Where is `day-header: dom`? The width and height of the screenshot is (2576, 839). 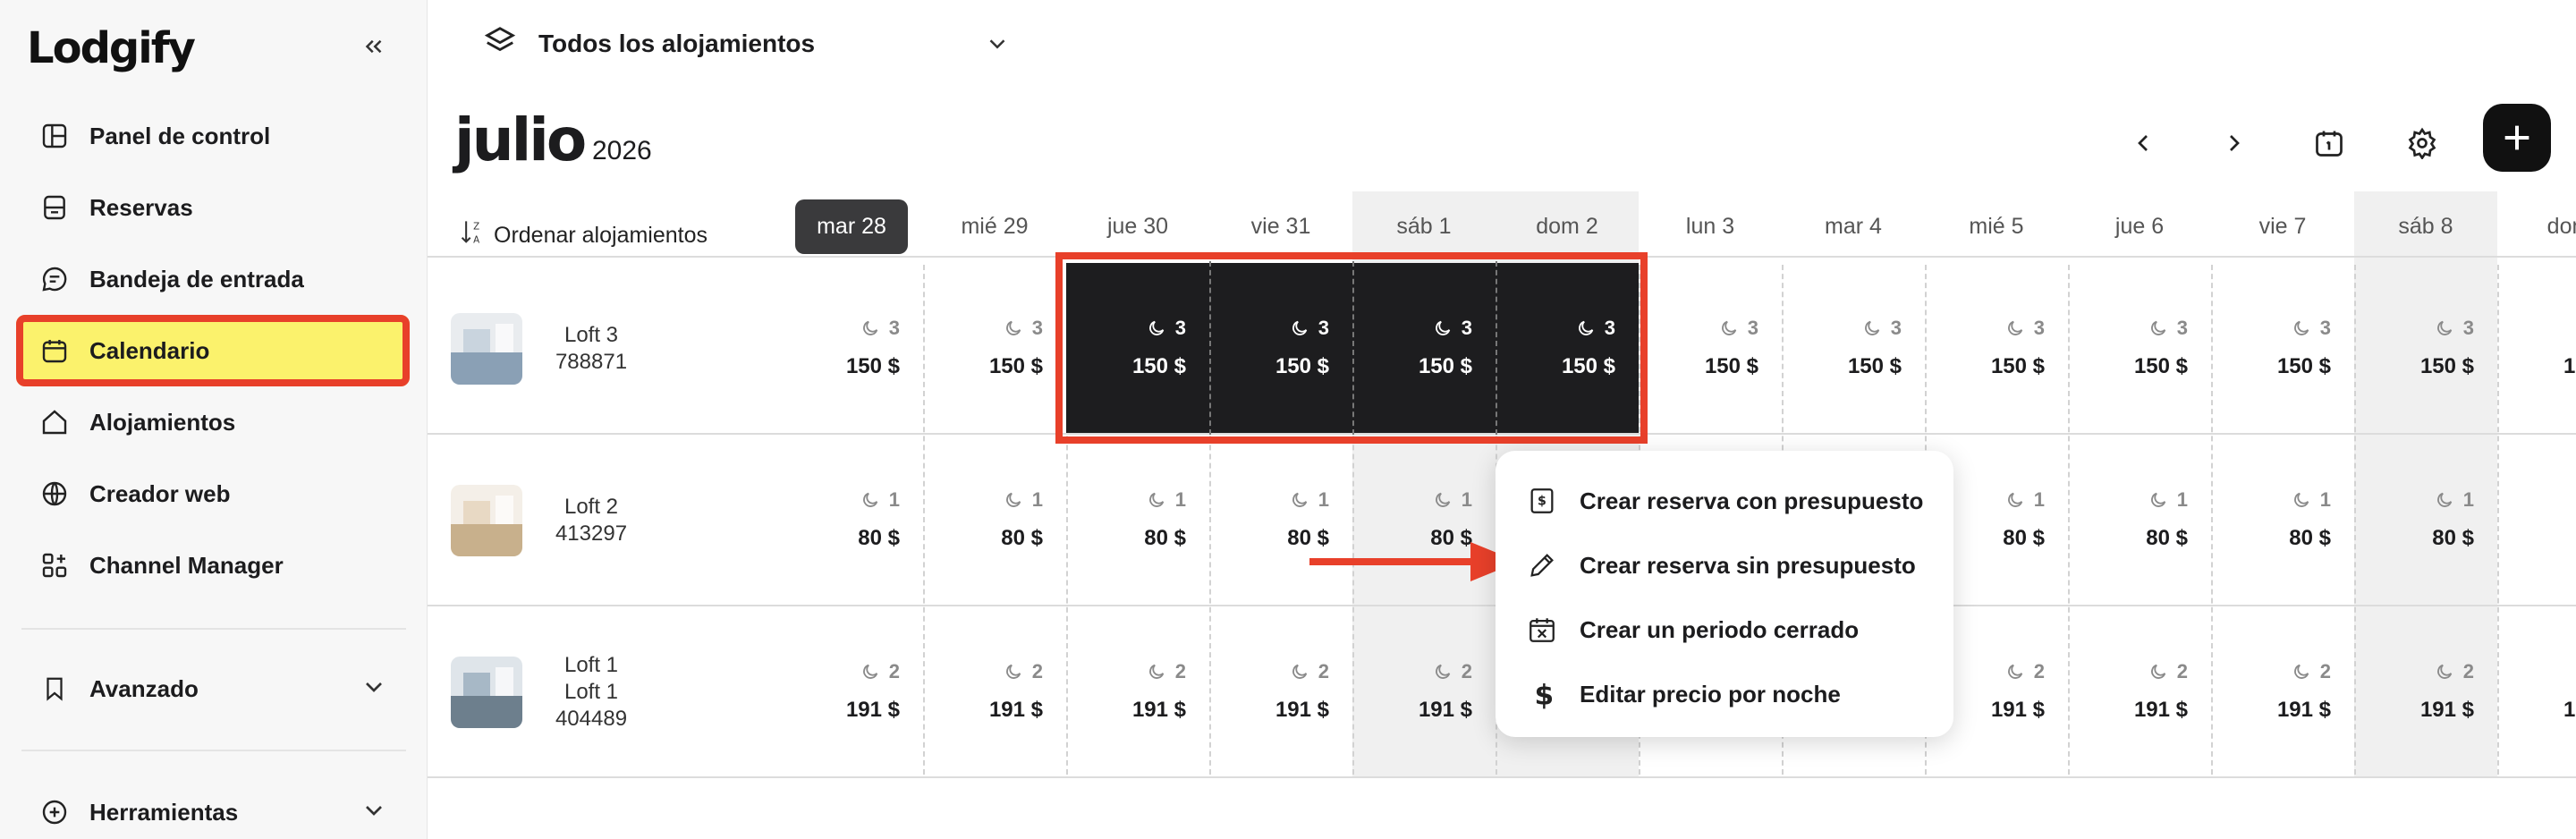
day-header: dom is located at coordinates (2536, 226).